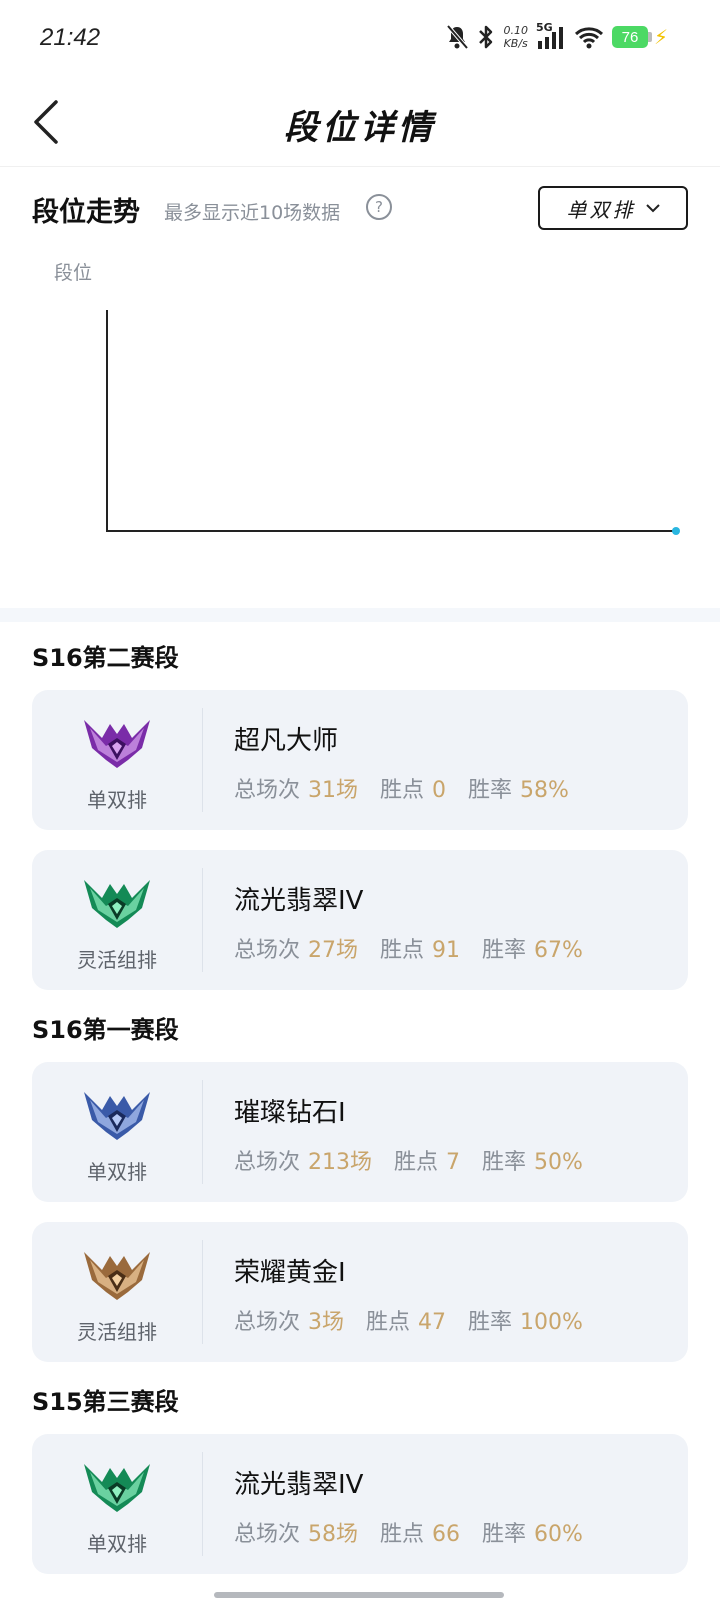 This screenshot has width=720, height=1600. I want to click on rank-name: 荣耀黄金I, so click(290, 1273).